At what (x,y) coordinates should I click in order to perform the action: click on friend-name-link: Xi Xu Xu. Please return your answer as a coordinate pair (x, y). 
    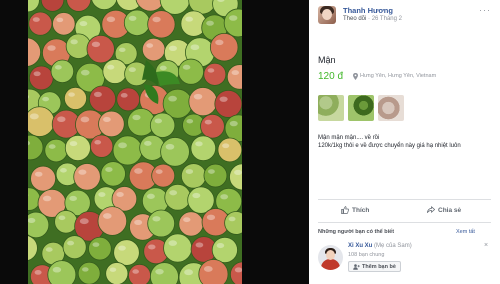
    Looking at the image, I should click on (360, 246).